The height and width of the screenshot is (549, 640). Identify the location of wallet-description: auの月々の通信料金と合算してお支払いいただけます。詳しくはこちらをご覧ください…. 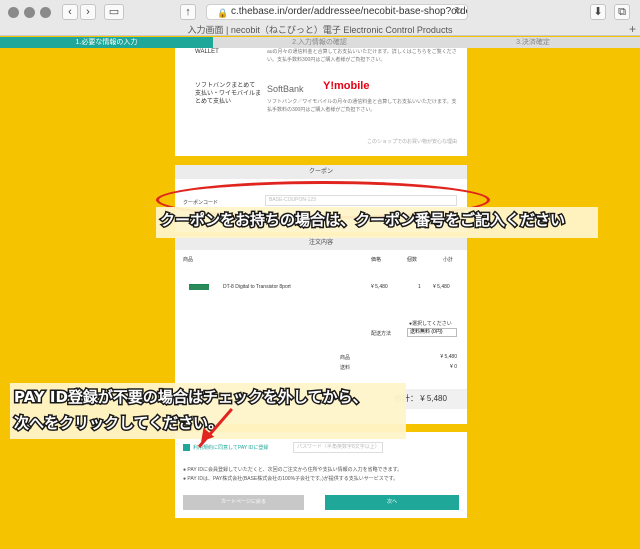
(362, 56).